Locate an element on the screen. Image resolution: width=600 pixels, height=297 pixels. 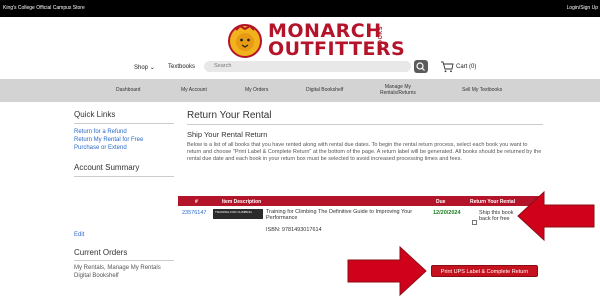
due-date: 12/20/2024 is located at coordinates (447, 213).